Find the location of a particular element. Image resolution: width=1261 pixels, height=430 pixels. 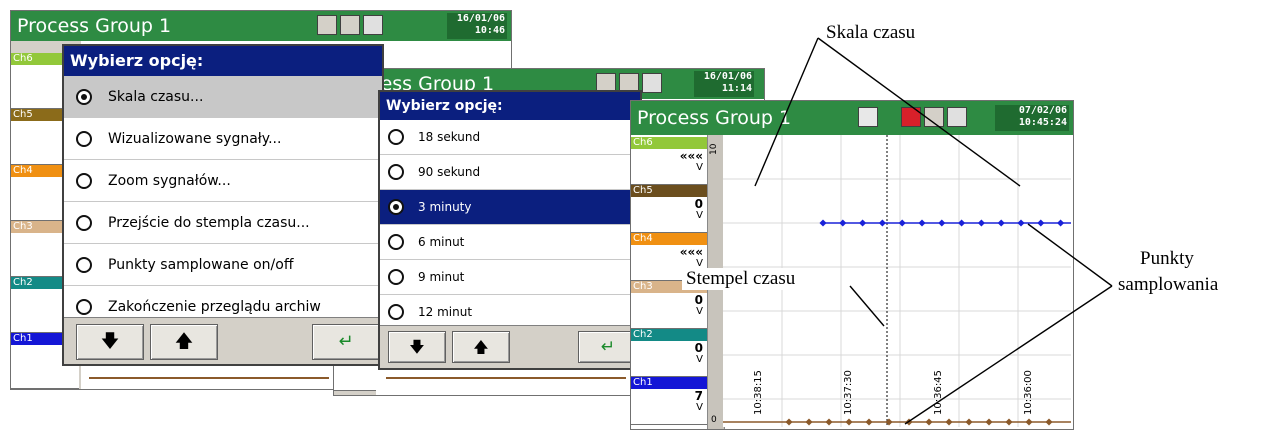

leader-time-scale-right is located at coordinates (919, 112).